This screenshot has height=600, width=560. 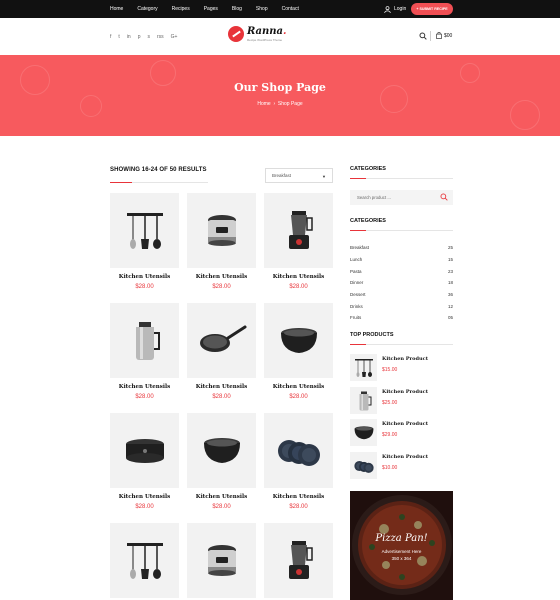 I want to click on category-item: Dinner 18, so click(x=401, y=283).